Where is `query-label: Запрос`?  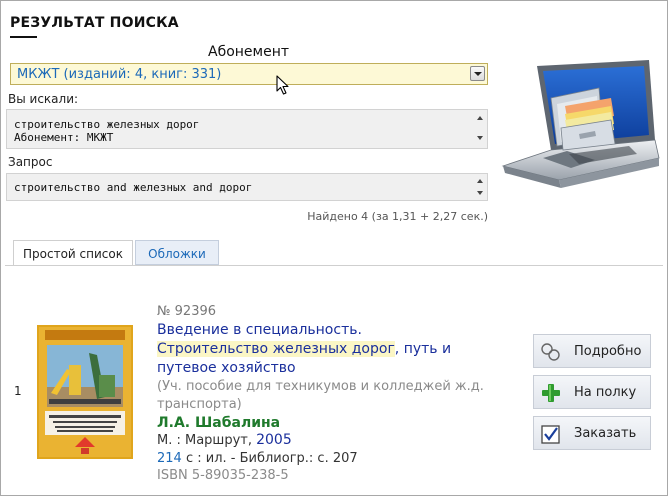
query-label: Запрос is located at coordinates (30, 162).